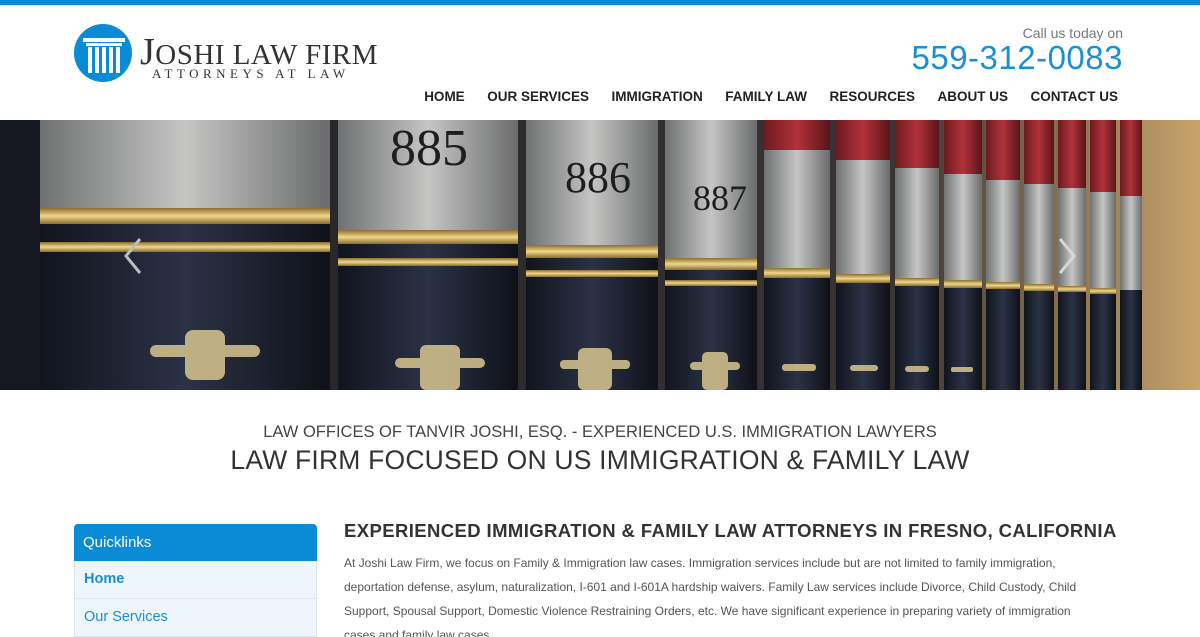 This screenshot has width=1200, height=637. I want to click on chevron-right-icon, so click(1067, 256).